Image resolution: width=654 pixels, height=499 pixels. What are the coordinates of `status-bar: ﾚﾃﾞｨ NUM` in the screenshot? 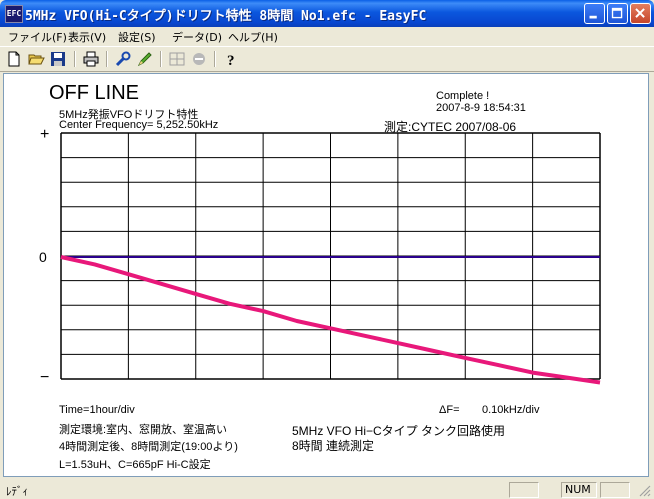 It's located at (327, 489).